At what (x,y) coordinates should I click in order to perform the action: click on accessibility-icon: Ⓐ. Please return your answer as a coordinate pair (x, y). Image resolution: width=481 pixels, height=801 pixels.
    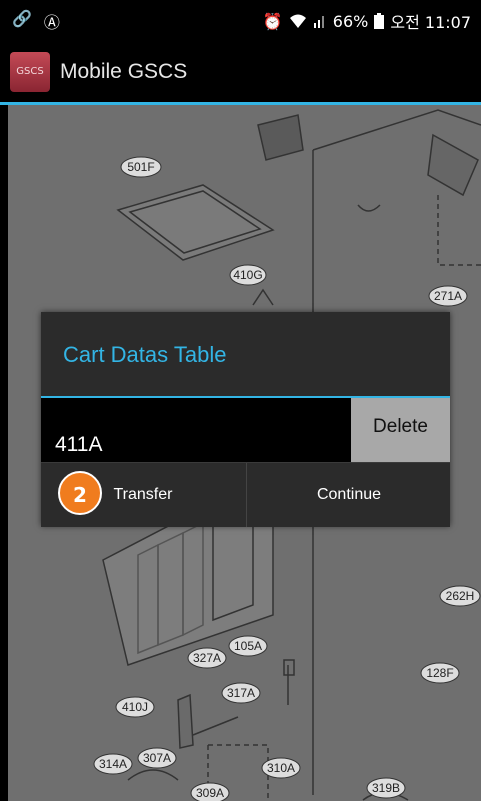
    Looking at the image, I should click on (51, 22).